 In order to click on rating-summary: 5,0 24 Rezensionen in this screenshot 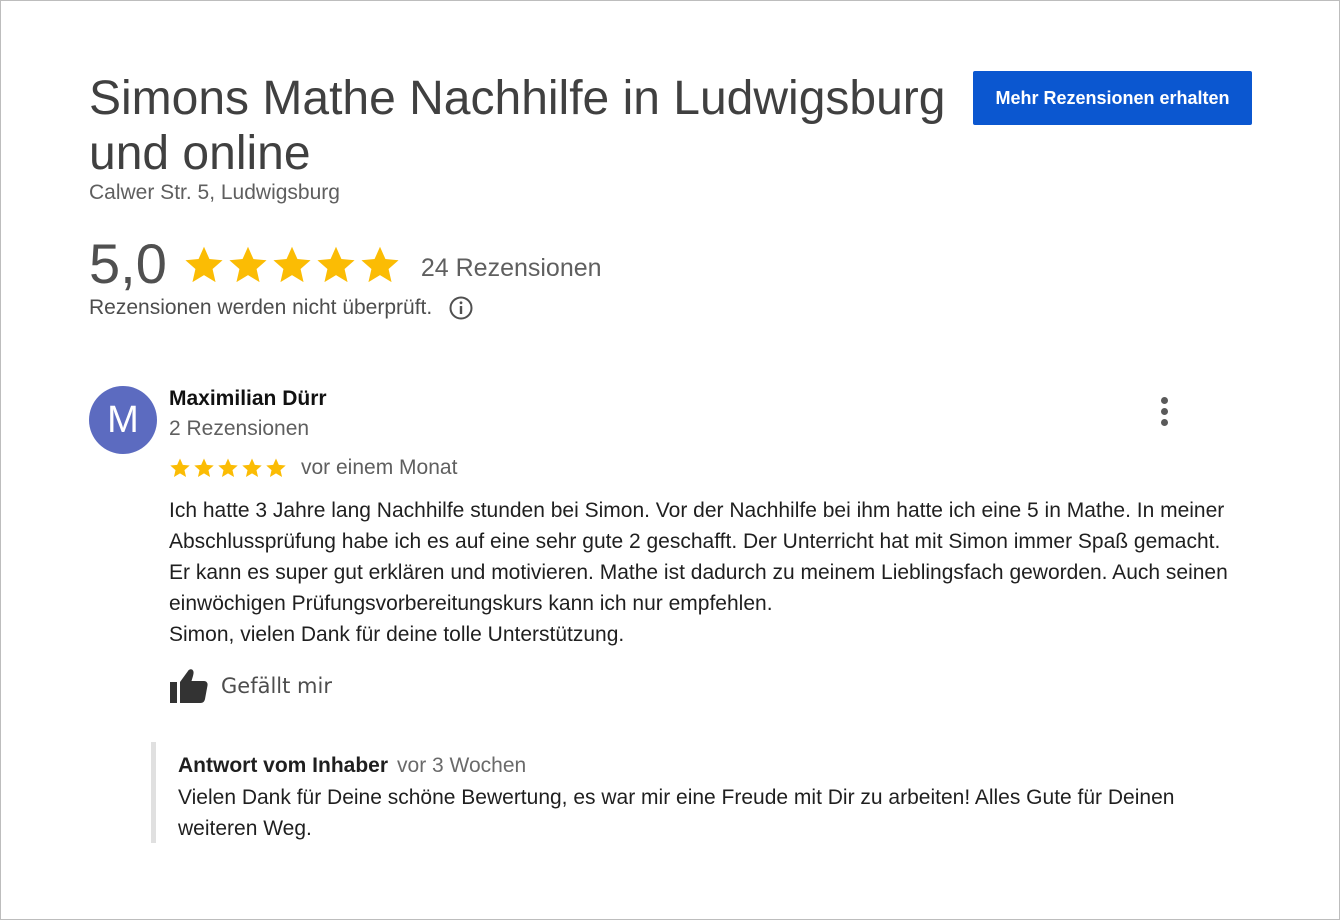, I will do `click(345, 264)`.